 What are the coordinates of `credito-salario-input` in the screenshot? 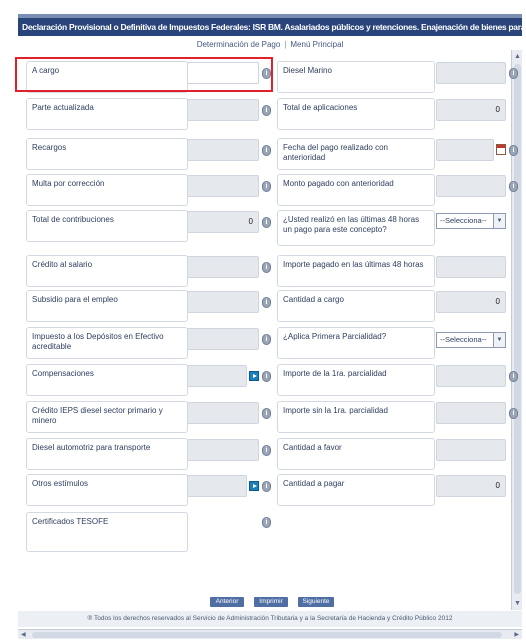 It's located at (223, 267).